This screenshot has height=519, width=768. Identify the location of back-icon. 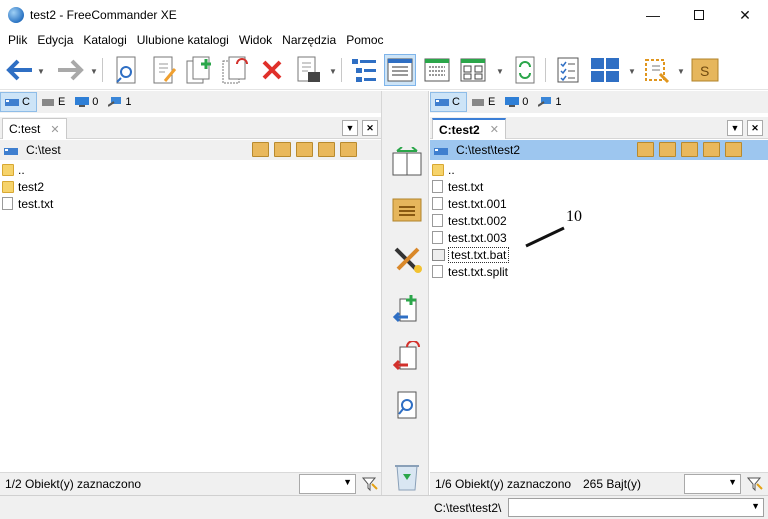
(20, 70).